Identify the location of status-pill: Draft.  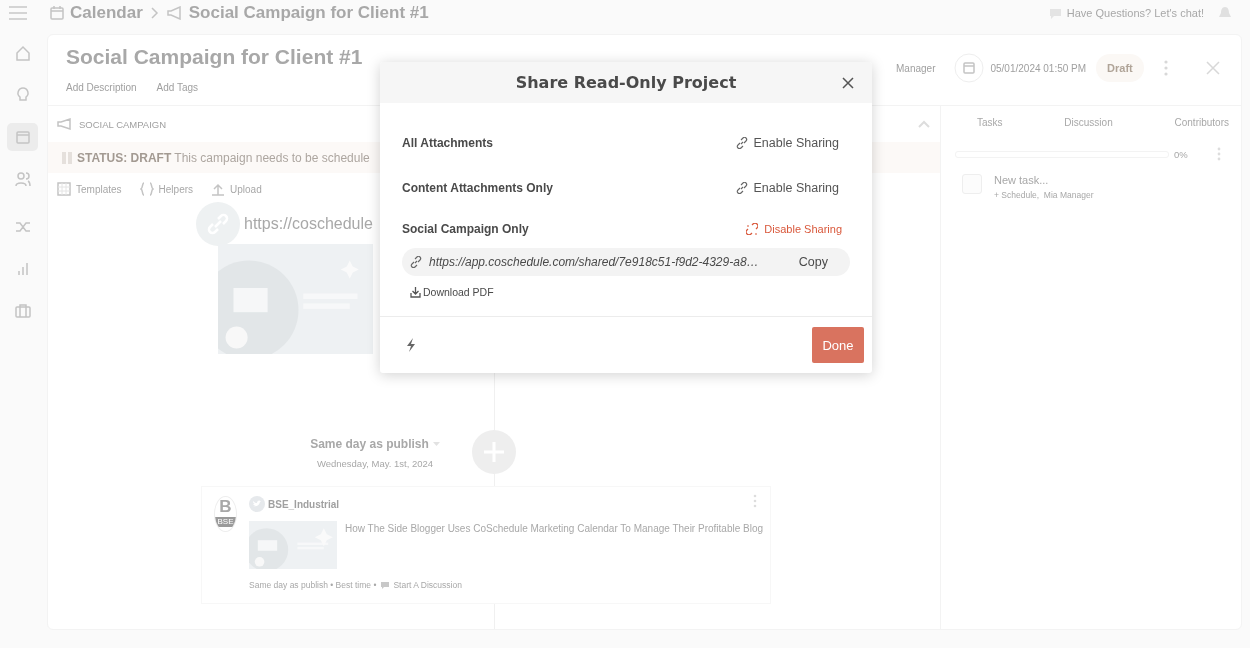
(1120, 68).